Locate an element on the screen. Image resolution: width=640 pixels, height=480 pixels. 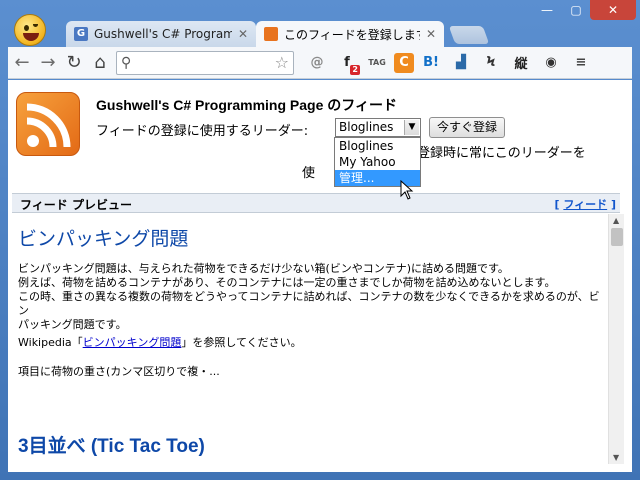
tab-label: このフィードを登録します is located at coordinates (352, 34).